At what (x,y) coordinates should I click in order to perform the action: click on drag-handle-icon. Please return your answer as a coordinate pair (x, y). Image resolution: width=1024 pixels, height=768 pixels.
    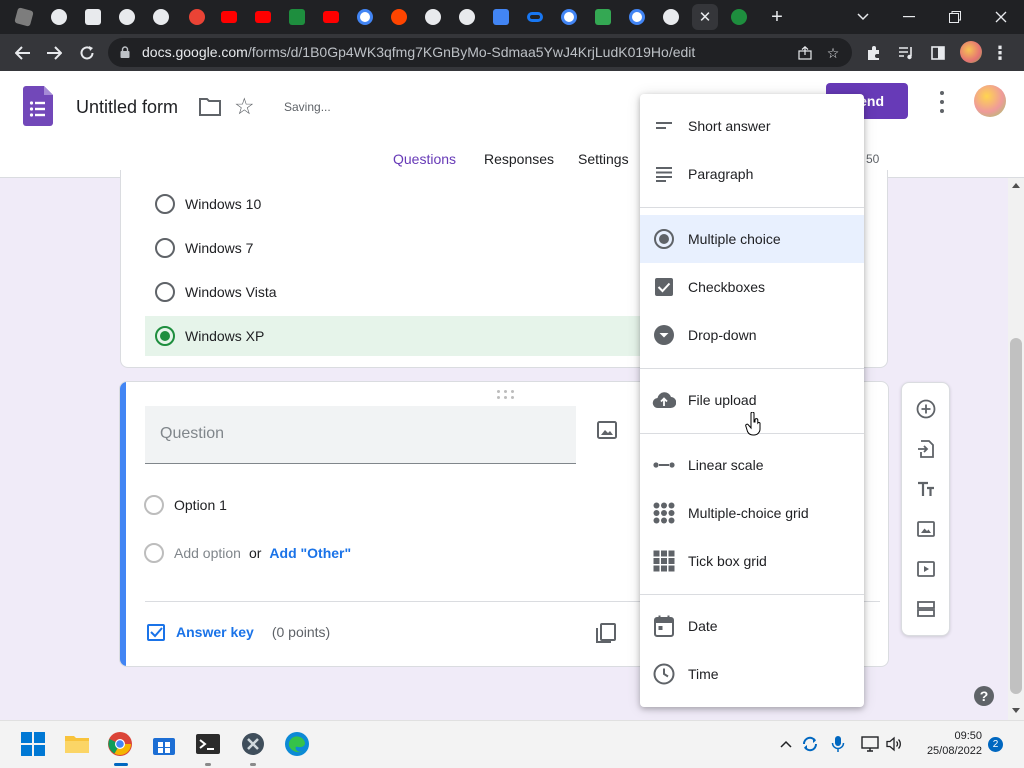
    Looking at the image, I should click on (506, 395).